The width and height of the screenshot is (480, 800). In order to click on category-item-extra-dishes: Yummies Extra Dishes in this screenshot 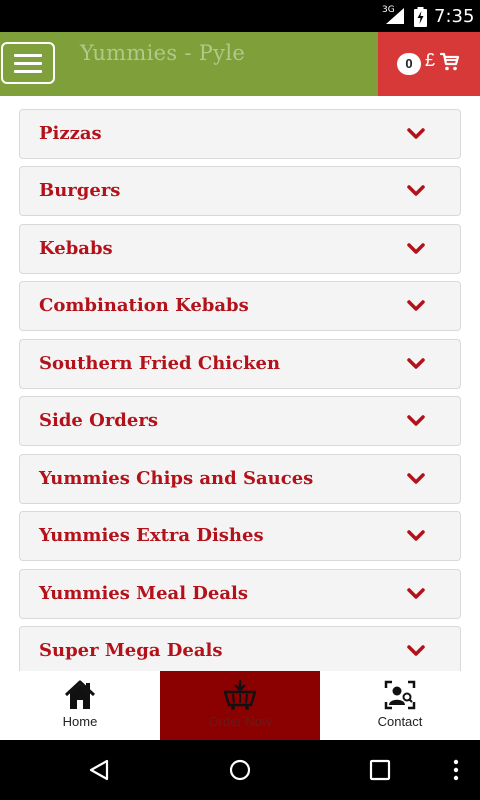, I will do `click(240, 536)`.